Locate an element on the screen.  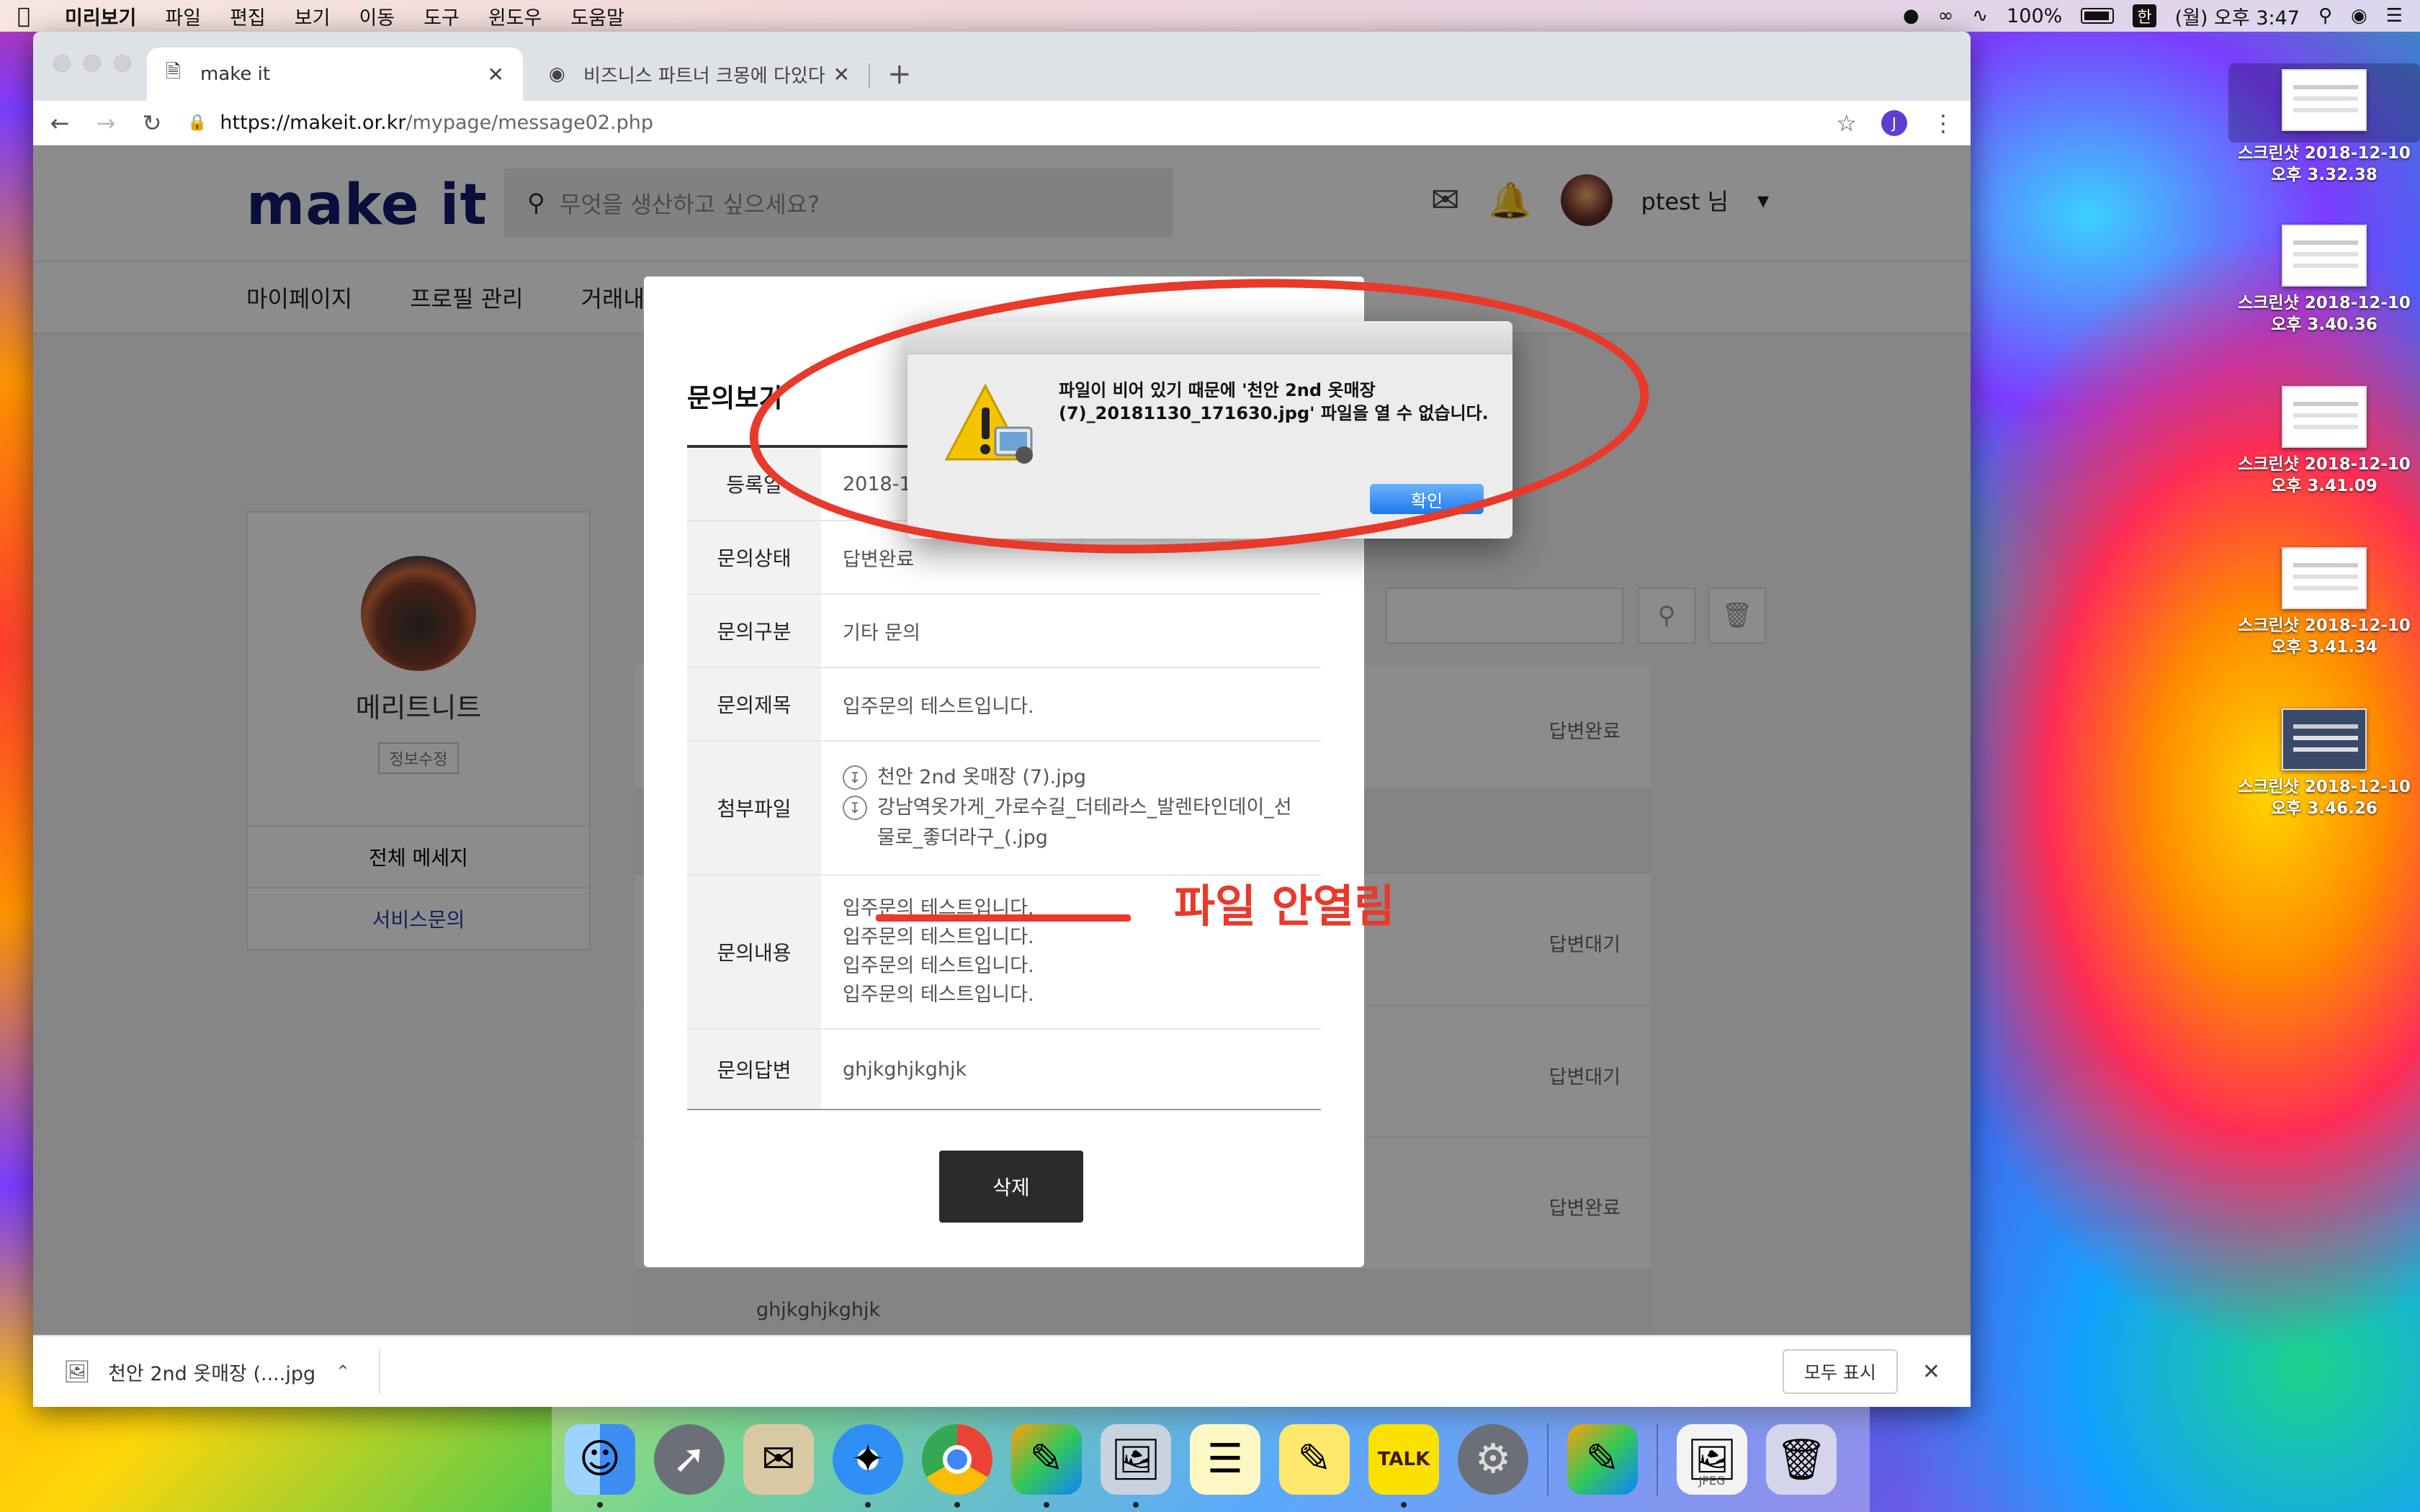
preview-icon: 🖼 is located at coordinates (1136, 1465).